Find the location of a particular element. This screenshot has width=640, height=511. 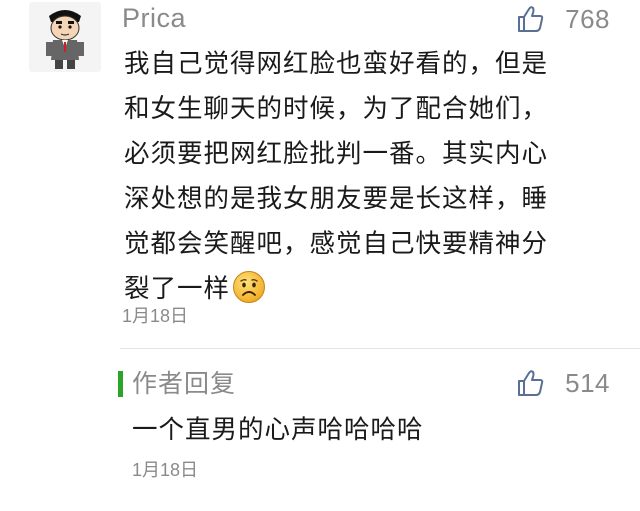

reply-text: 一个直男的心声哈哈哈哈 is located at coordinates (278, 430).